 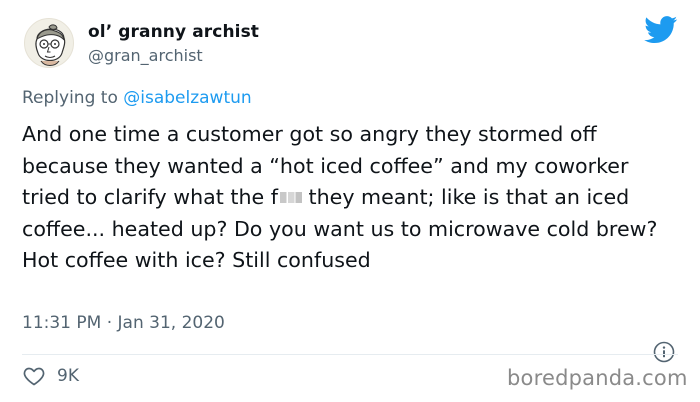 What do you see at coordinates (290, 197) in the screenshot?
I see `censor-pixelation` at bounding box center [290, 197].